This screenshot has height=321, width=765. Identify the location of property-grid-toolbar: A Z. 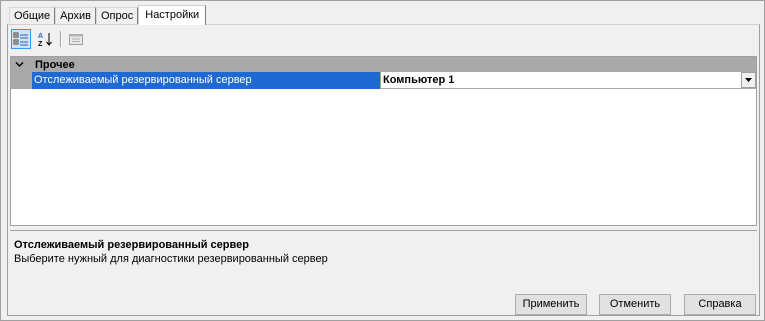
(383, 38).